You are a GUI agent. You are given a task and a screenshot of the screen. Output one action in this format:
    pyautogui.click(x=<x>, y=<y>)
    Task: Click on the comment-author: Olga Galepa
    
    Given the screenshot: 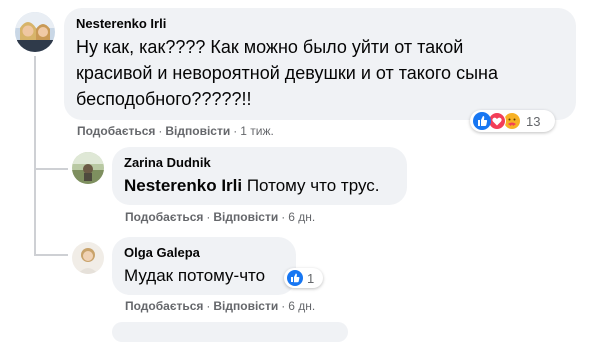 What is the action you would take?
    pyautogui.click(x=162, y=252)
    